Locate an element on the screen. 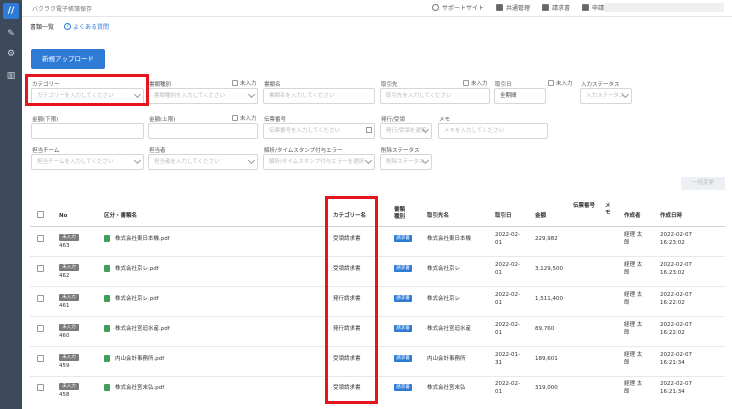  edit-icon: ✎ is located at coordinates (11, 34).